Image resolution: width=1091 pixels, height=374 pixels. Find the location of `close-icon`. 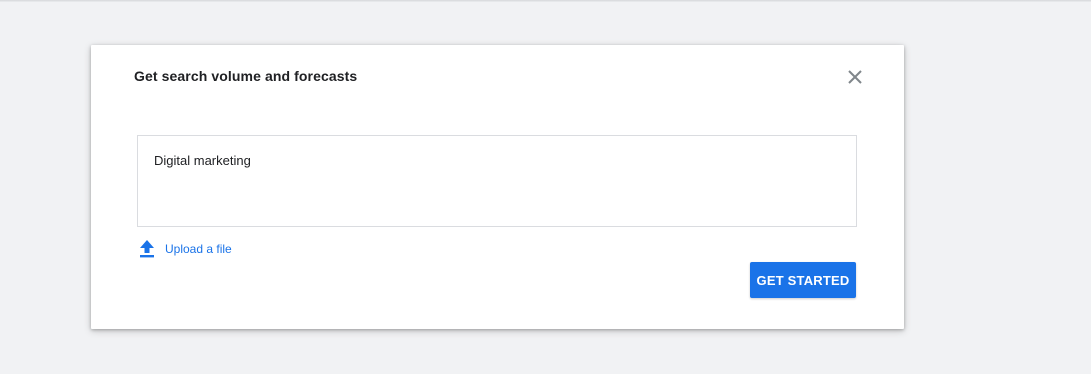

close-icon is located at coordinates (855, 77).